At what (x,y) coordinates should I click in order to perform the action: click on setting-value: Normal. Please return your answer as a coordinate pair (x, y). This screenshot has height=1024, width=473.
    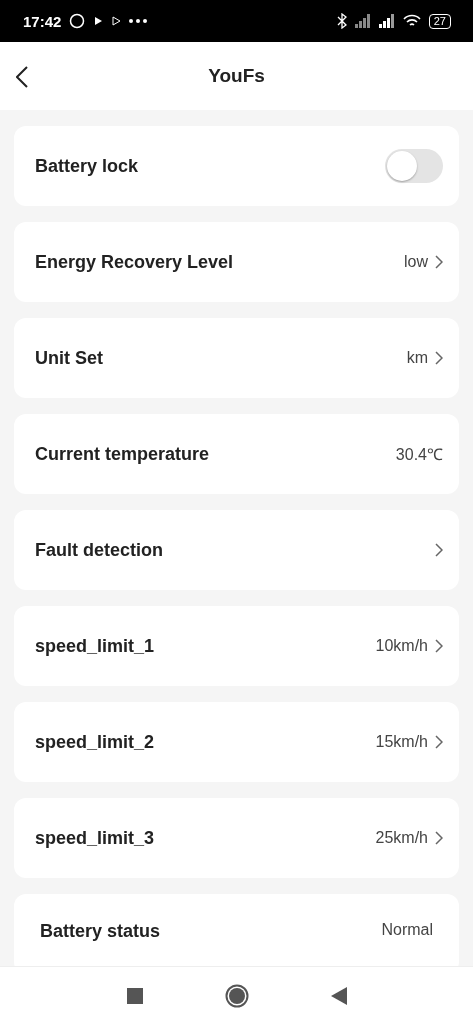
    Looking at the image, I should click on (407, 930).